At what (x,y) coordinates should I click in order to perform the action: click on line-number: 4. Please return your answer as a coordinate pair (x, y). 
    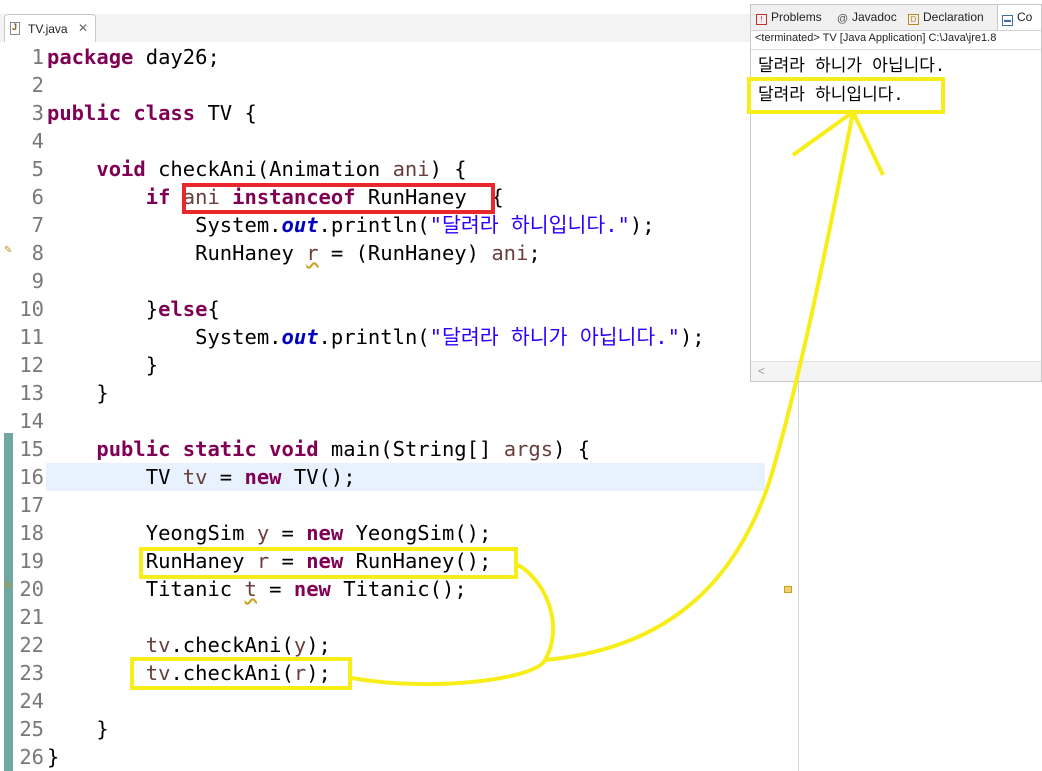
    Looking at the image, I should click on (37, 141).